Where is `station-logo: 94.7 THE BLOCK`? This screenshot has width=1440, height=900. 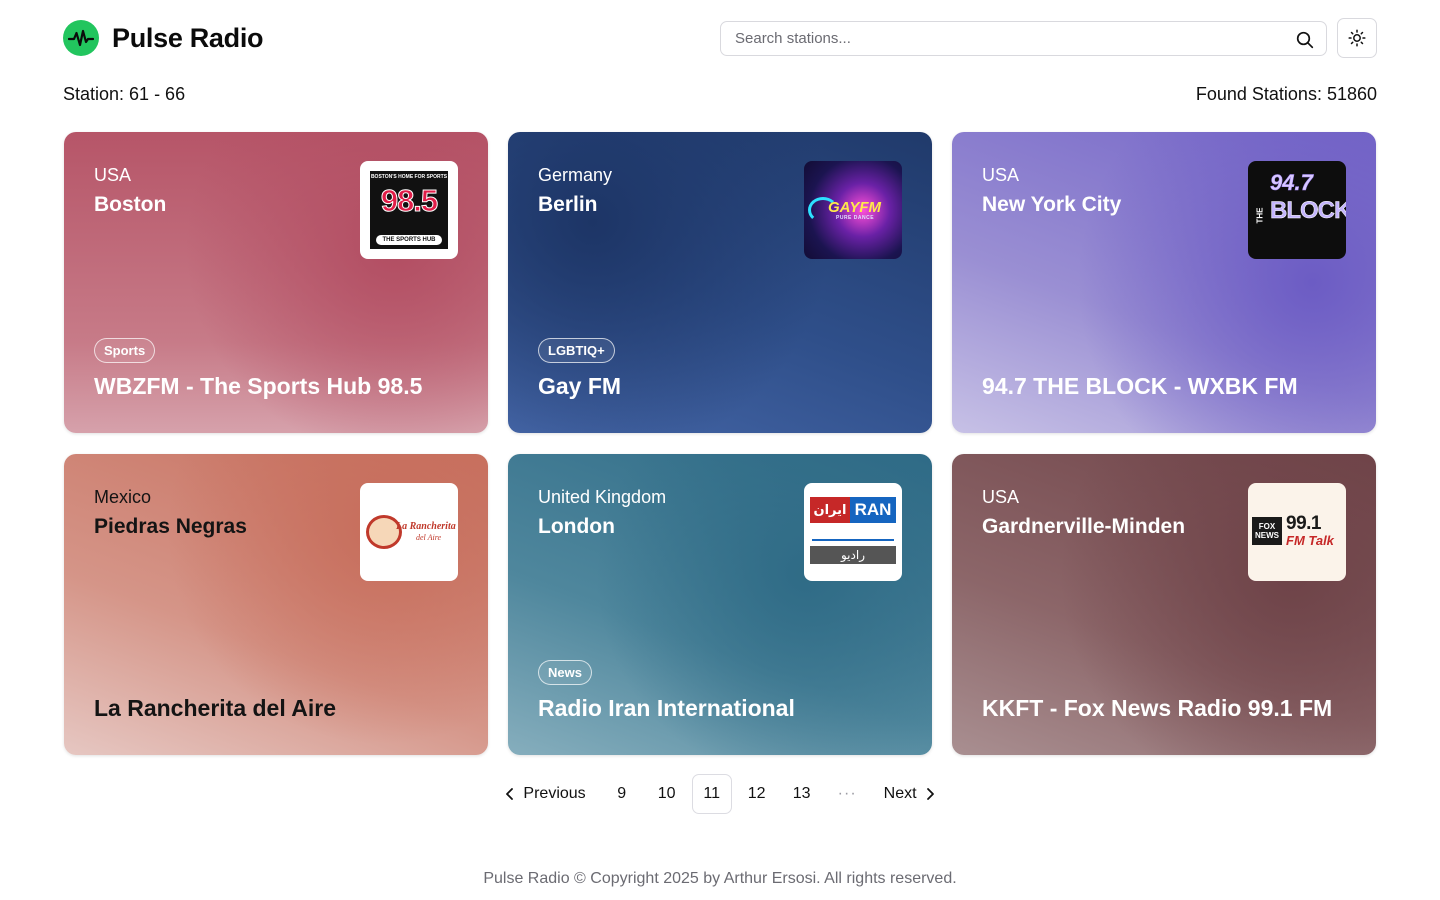 station-logo: 94.7 THE BLOCK is located at coordinates (1297, 210).